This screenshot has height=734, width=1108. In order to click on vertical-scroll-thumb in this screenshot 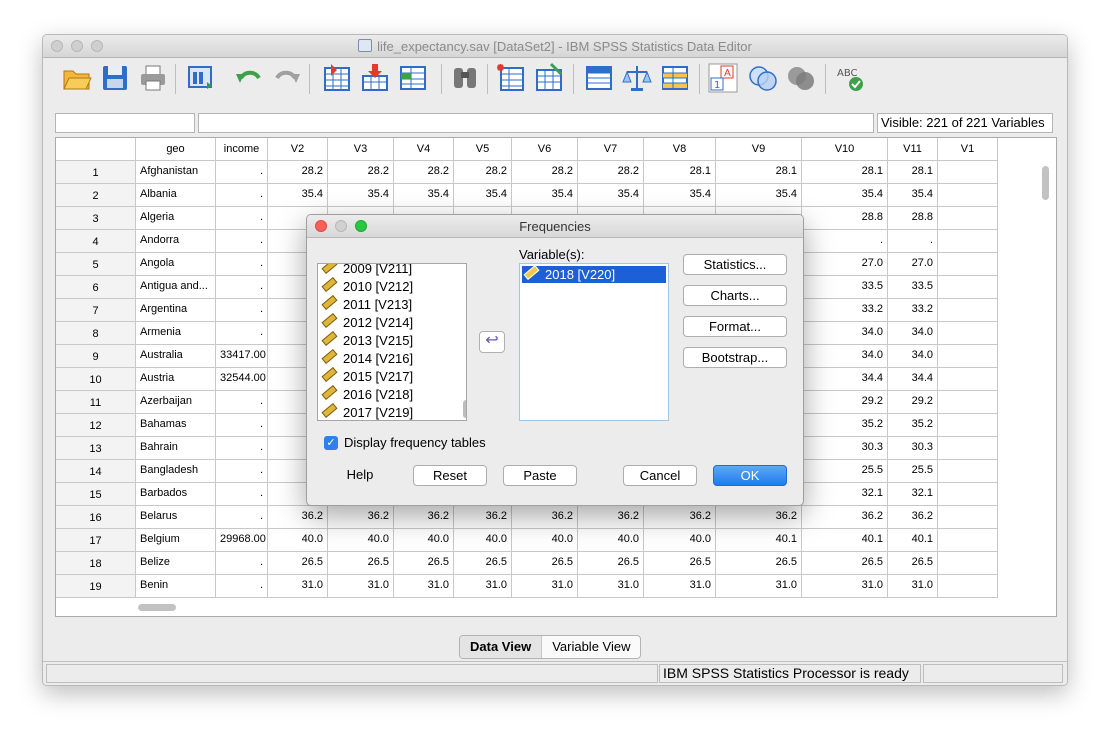, I will do `click(1045, 183)`.